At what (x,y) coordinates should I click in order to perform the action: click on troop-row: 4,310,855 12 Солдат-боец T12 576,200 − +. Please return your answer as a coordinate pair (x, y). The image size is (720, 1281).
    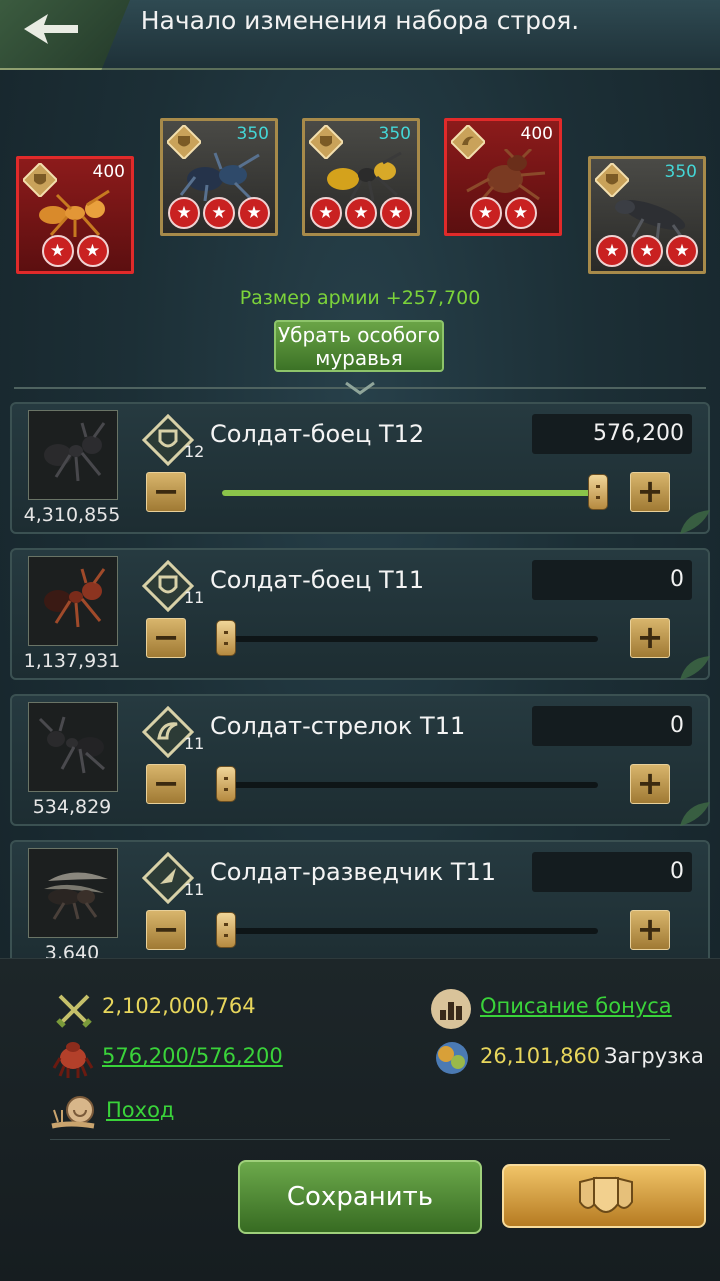
    Looking at the image, I should click on (360, 468).